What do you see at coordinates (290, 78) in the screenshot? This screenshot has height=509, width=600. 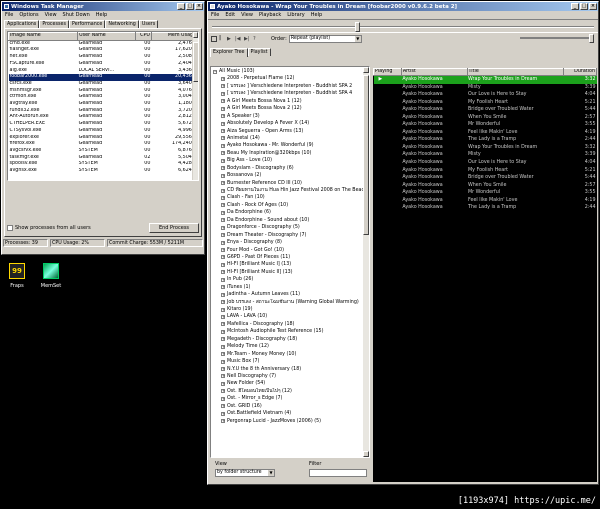 I see `tree-item: +2008 - Perpetual Flame (12)` at bounding box center [290, 78].